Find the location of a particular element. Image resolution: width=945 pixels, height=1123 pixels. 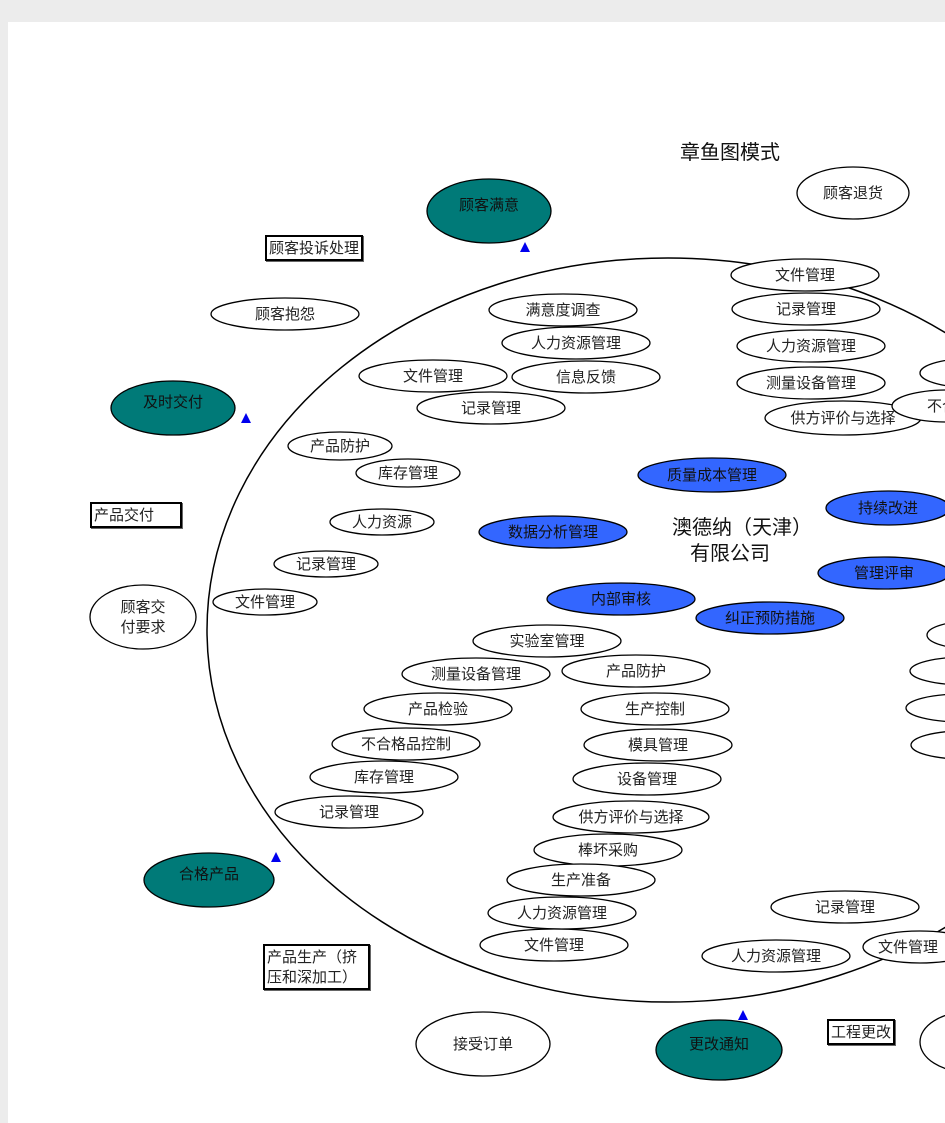

node-label: 顾客满意 is located at coordinates (489, 205).